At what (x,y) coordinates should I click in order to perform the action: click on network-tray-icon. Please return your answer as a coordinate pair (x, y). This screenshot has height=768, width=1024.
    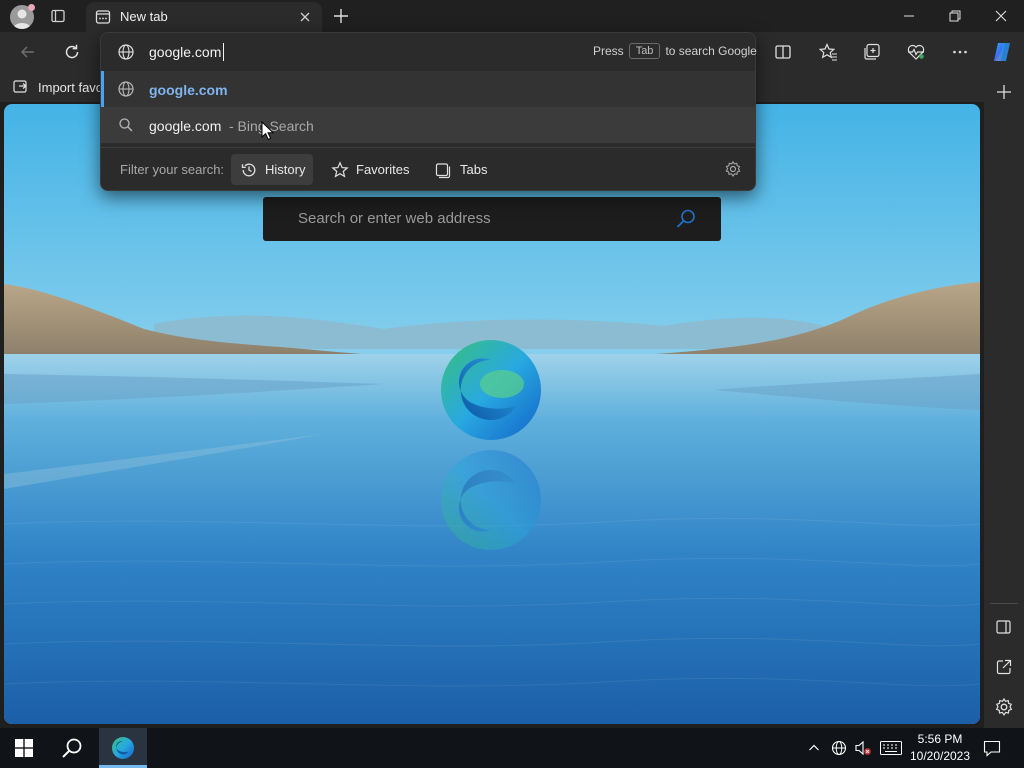
    Looking at the image, I should click on (839, 748).